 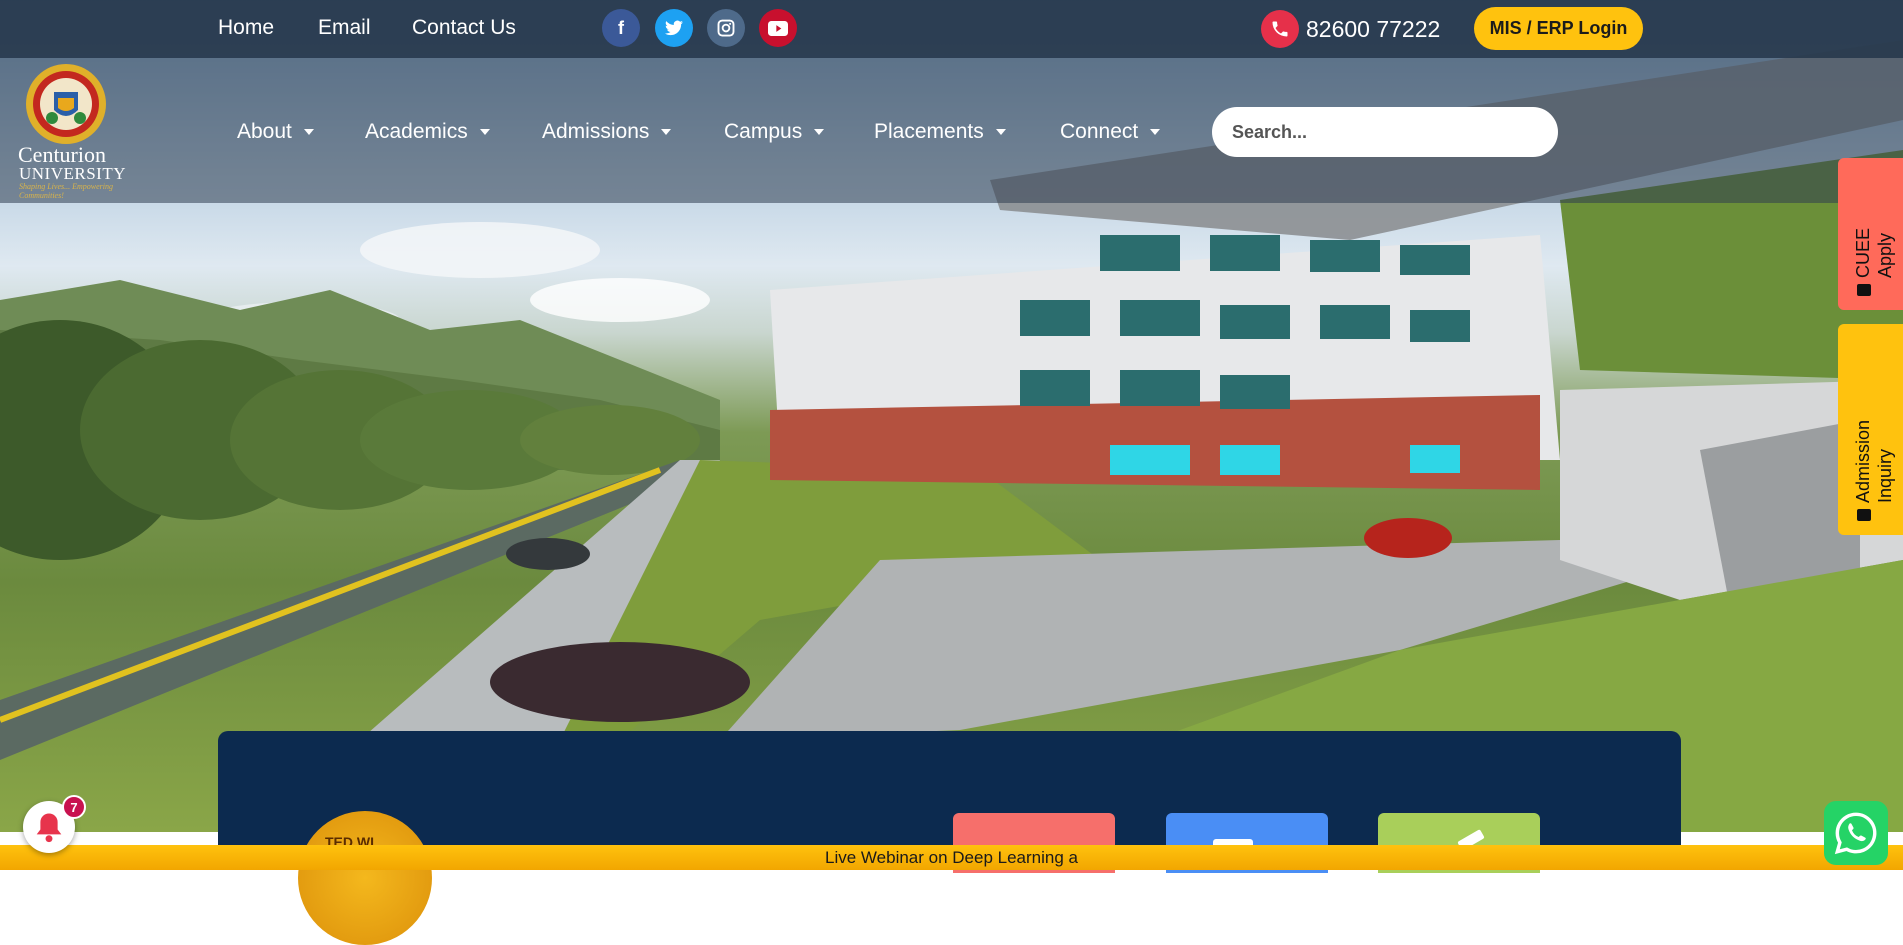 I want to click on phone-number: 82600 77222, so click(x=1373, y=29).